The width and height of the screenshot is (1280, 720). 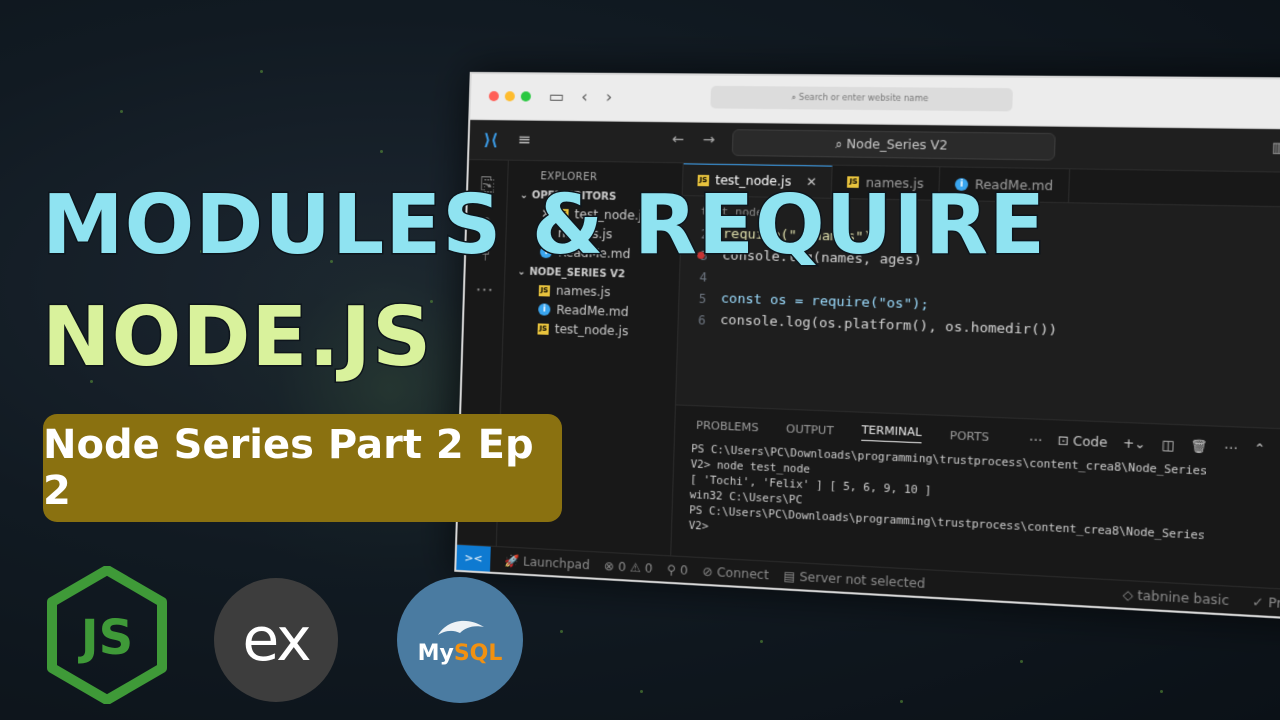 What do you see at coordinates (491, 140) in the screenshot?
I see `vscode-logo-icon: ⟩⟨` at bounding box center [491, 140].